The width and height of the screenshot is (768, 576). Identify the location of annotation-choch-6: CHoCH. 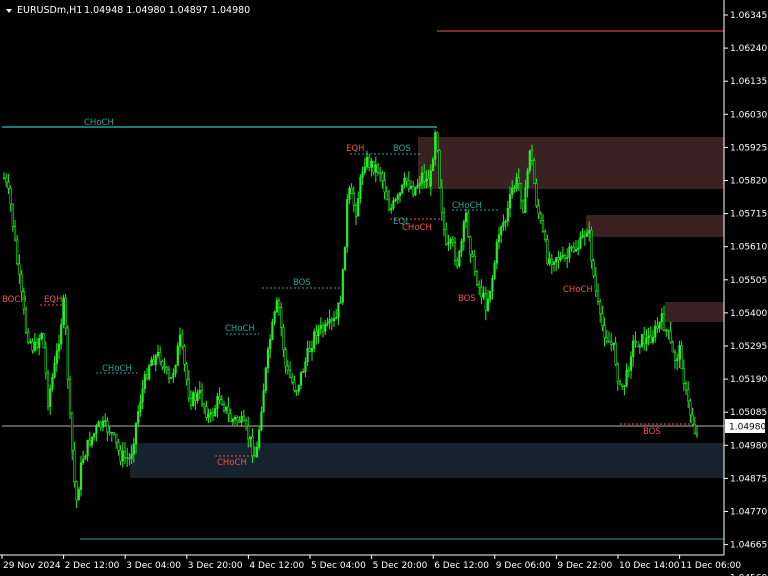
(232, 463).